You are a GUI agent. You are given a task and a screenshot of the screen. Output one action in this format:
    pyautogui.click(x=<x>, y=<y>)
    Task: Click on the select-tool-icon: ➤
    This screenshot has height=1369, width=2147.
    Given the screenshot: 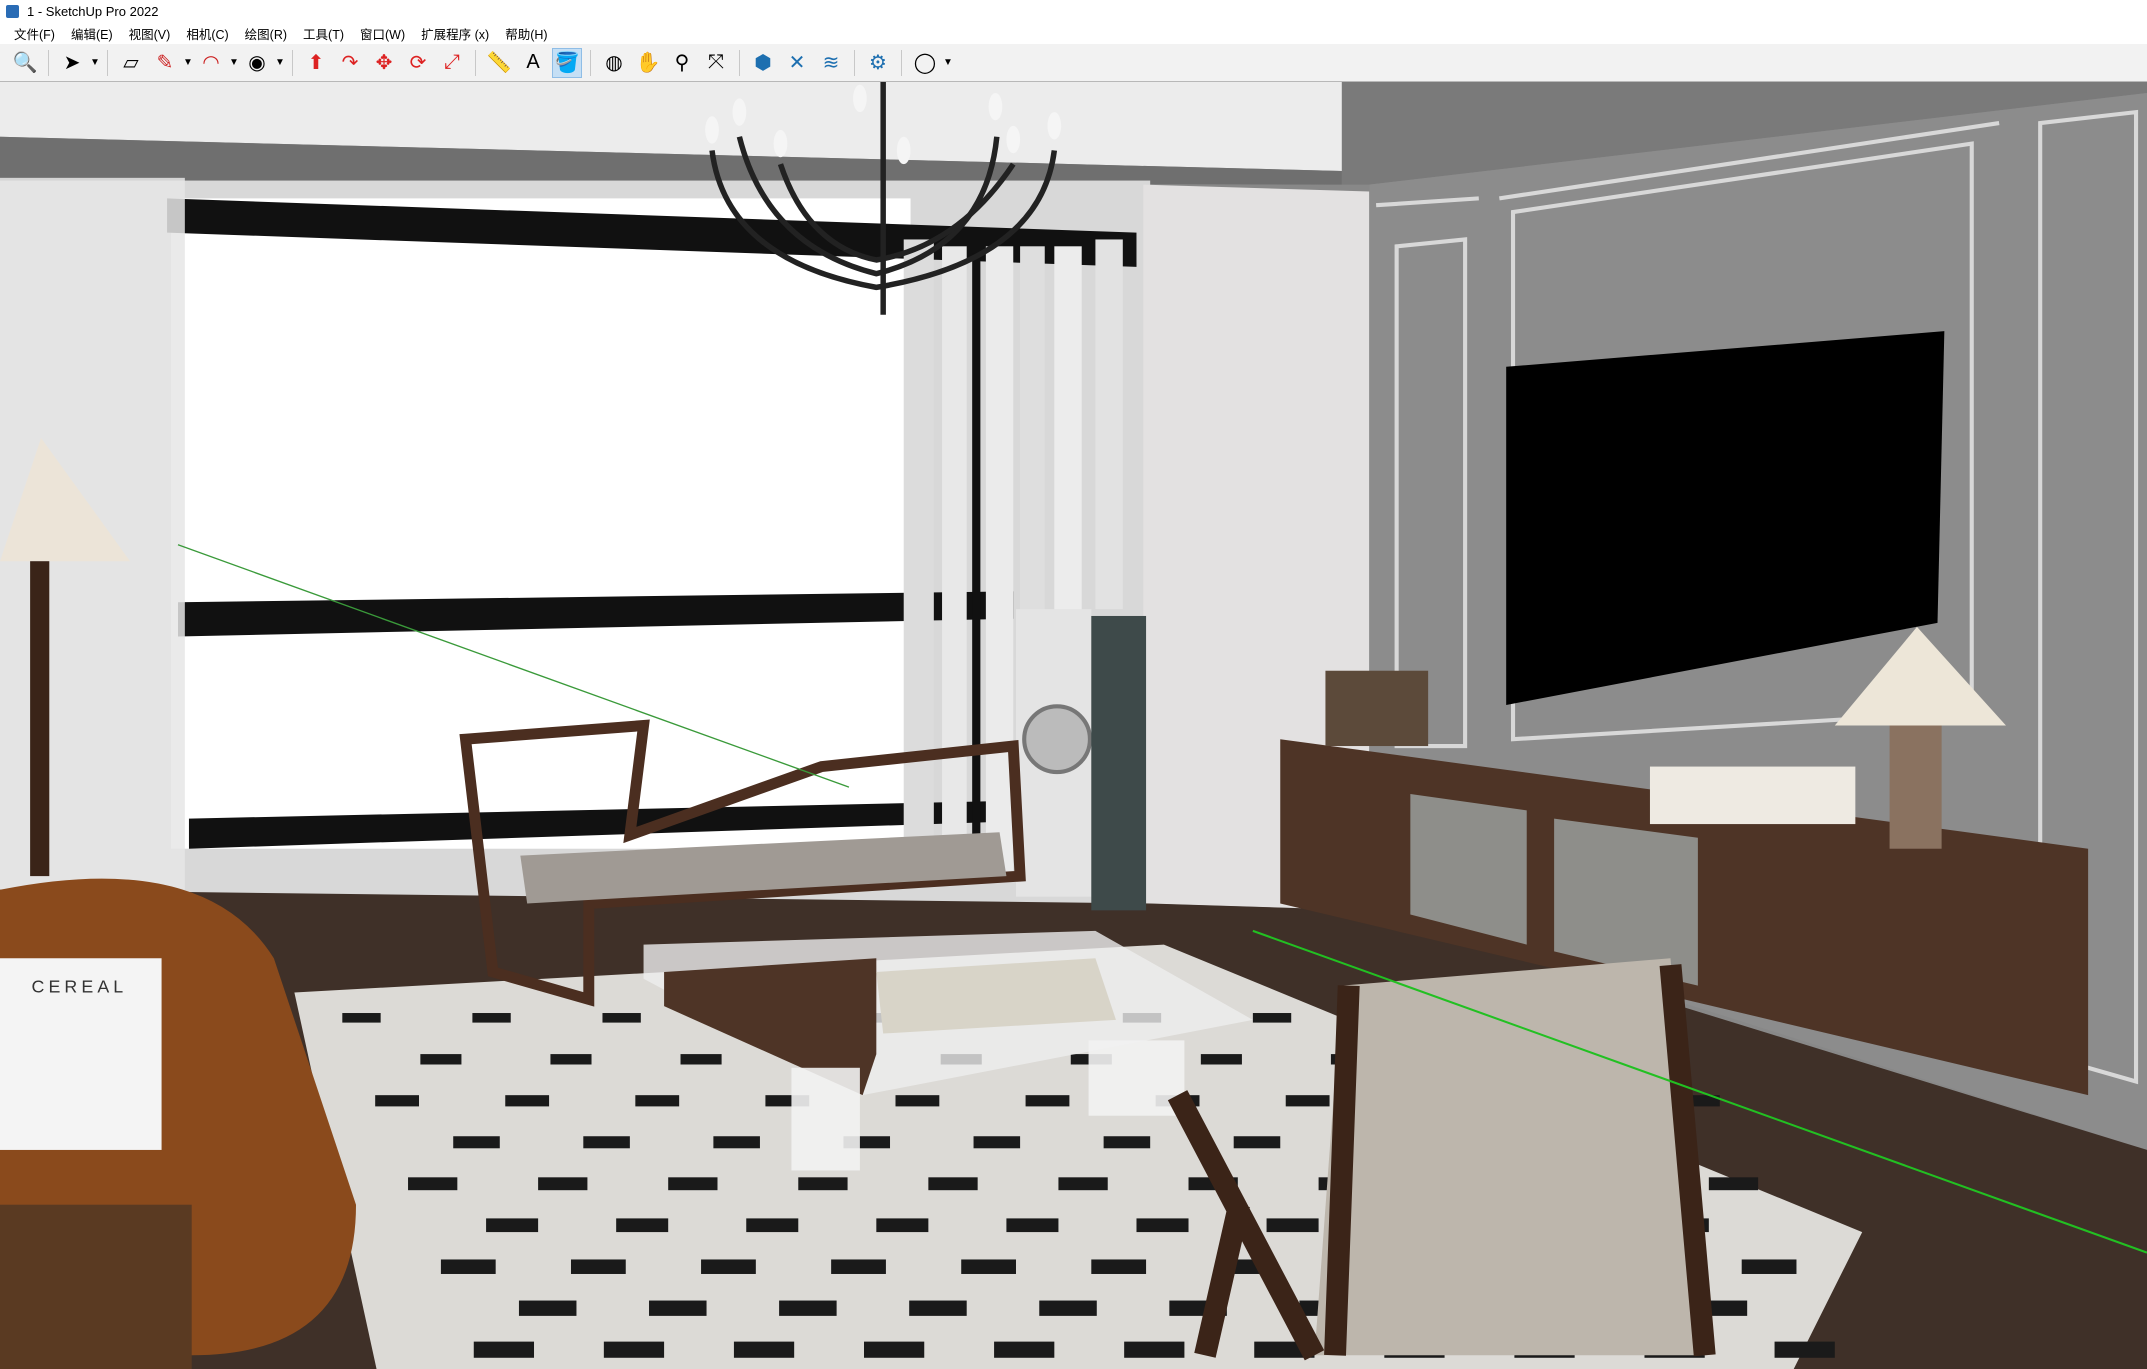 What is the action you would take?
    pyautogui.click(x=72, y=63)
    